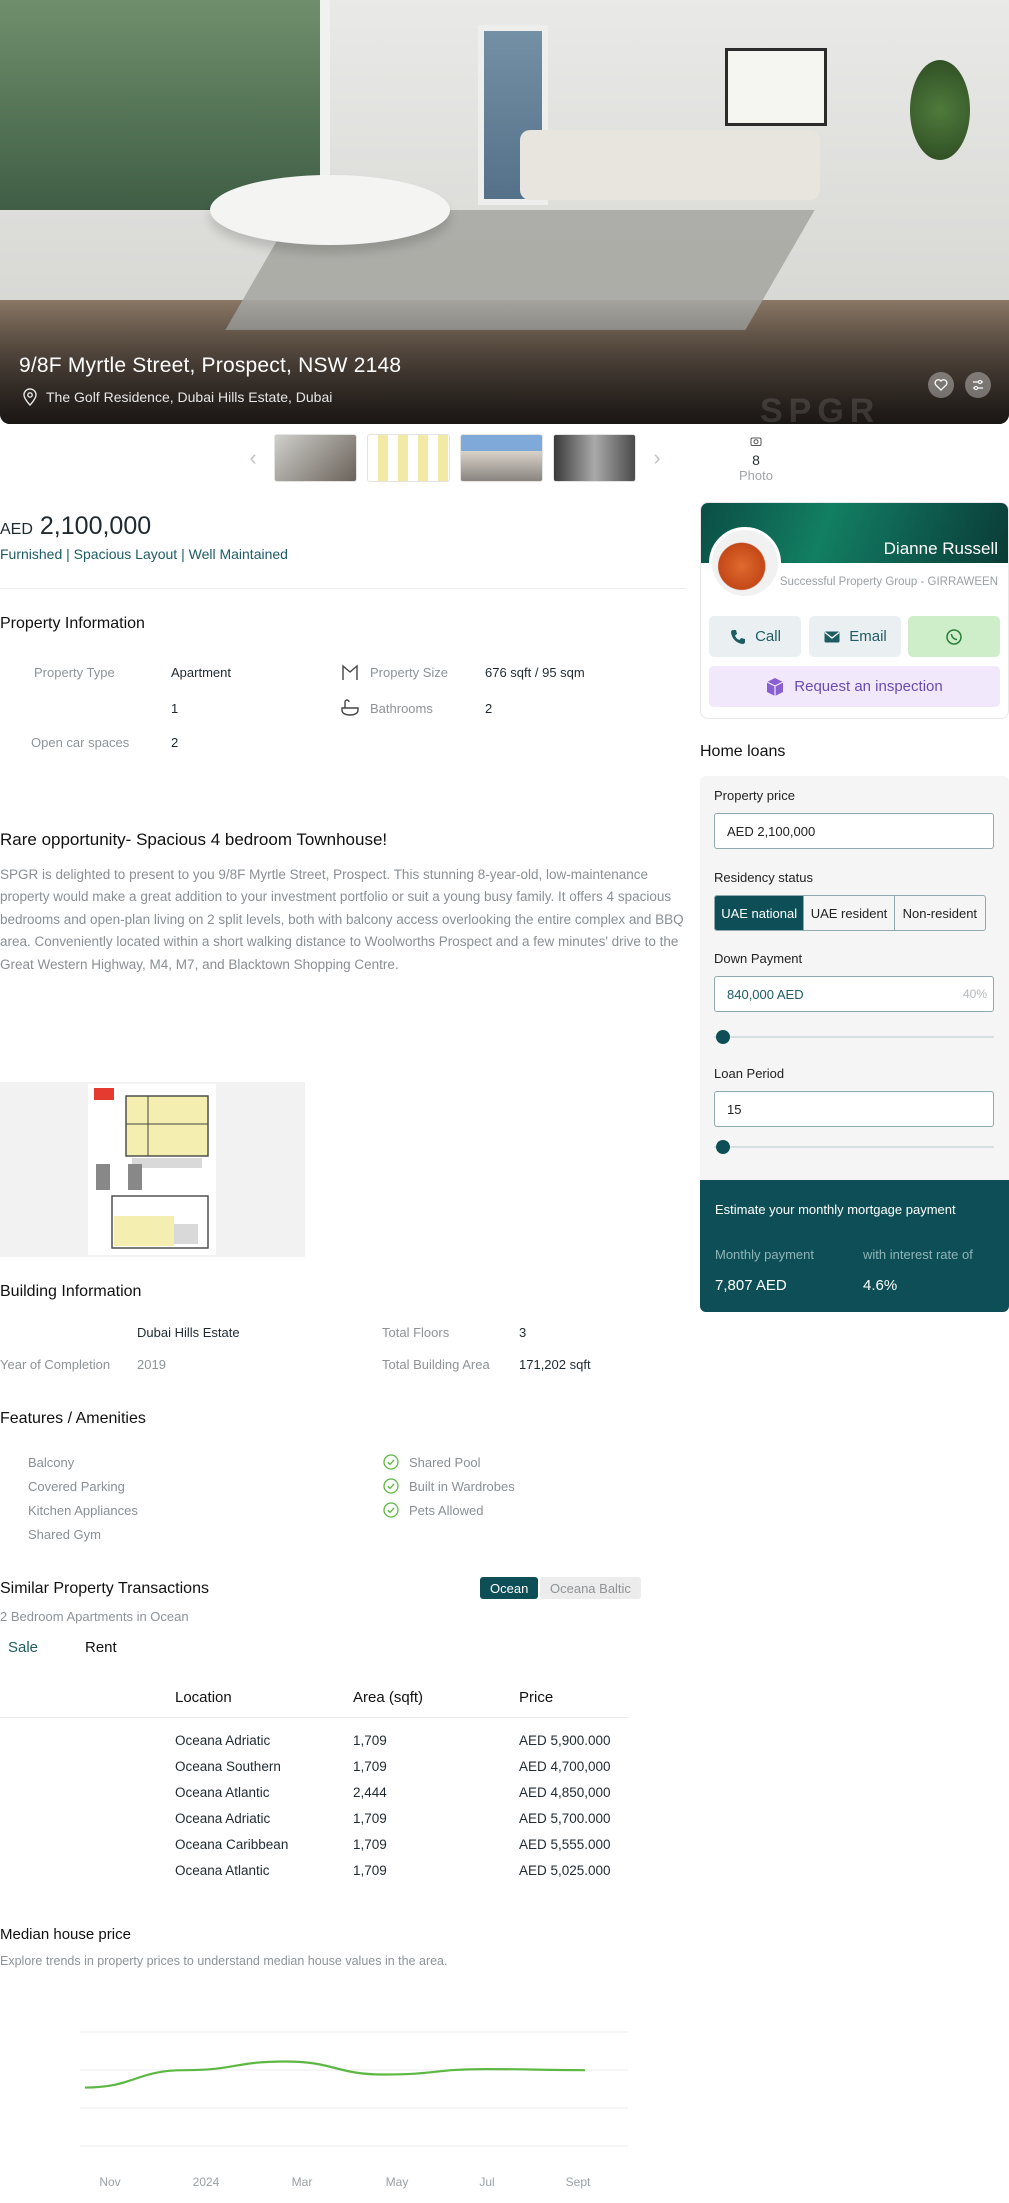 This screenshot has width=1009, height=2203. What do you see at coordinates (188, 1332) in the screenshot?
I see `community-value: Dubai Hills Estate` at bounding box center [188, 1332].